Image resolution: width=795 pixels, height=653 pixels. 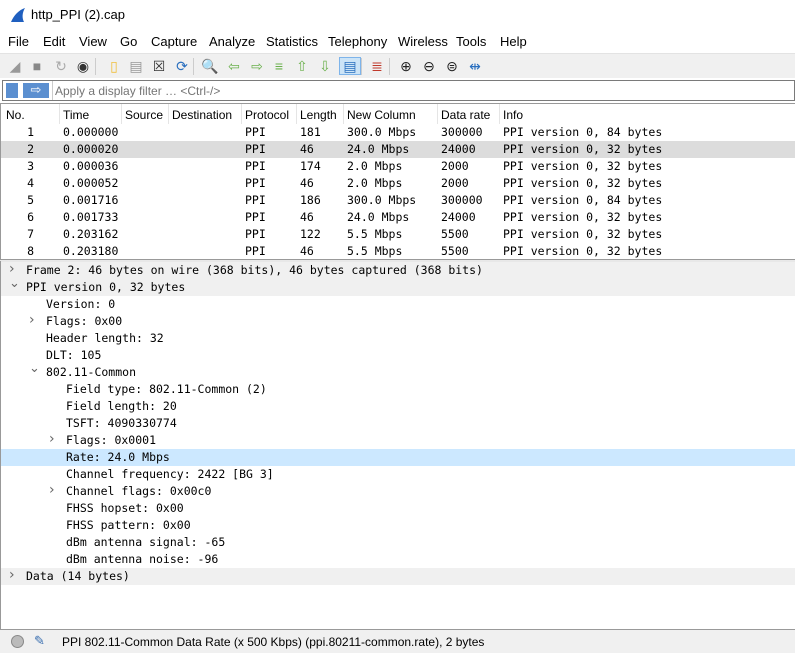 What do you see at coordinates (398, 508) in the screenshot?
I see `detail-tree-item: FHSS hopset: 0x00` at bounding box center [398, 508].